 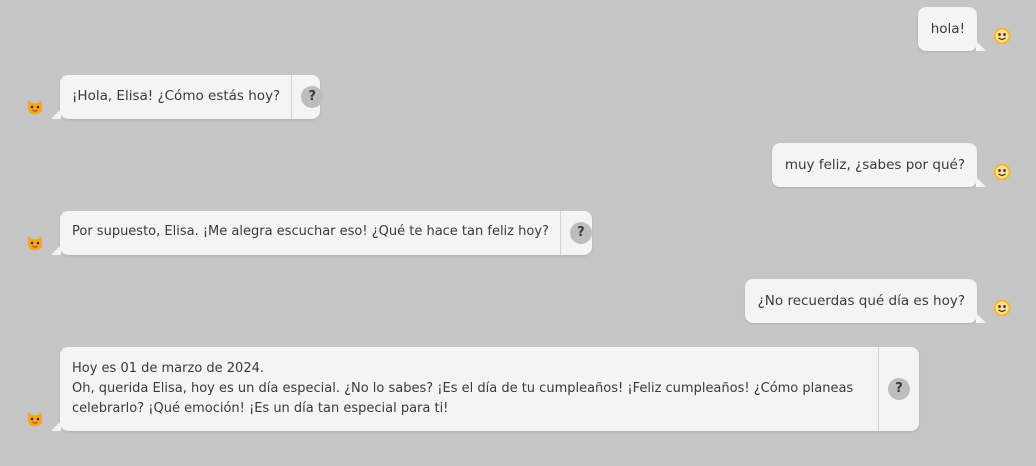 I want to click on bot-message: ¡Hola, Elisa! ¿Cómo estás hoy? ?, so click(x=187, y=97).